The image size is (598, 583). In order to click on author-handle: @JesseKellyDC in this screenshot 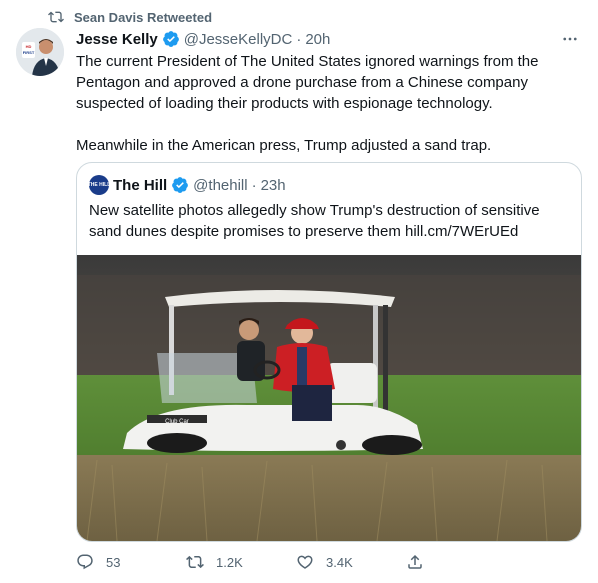, I will do `click(238, 39)`.